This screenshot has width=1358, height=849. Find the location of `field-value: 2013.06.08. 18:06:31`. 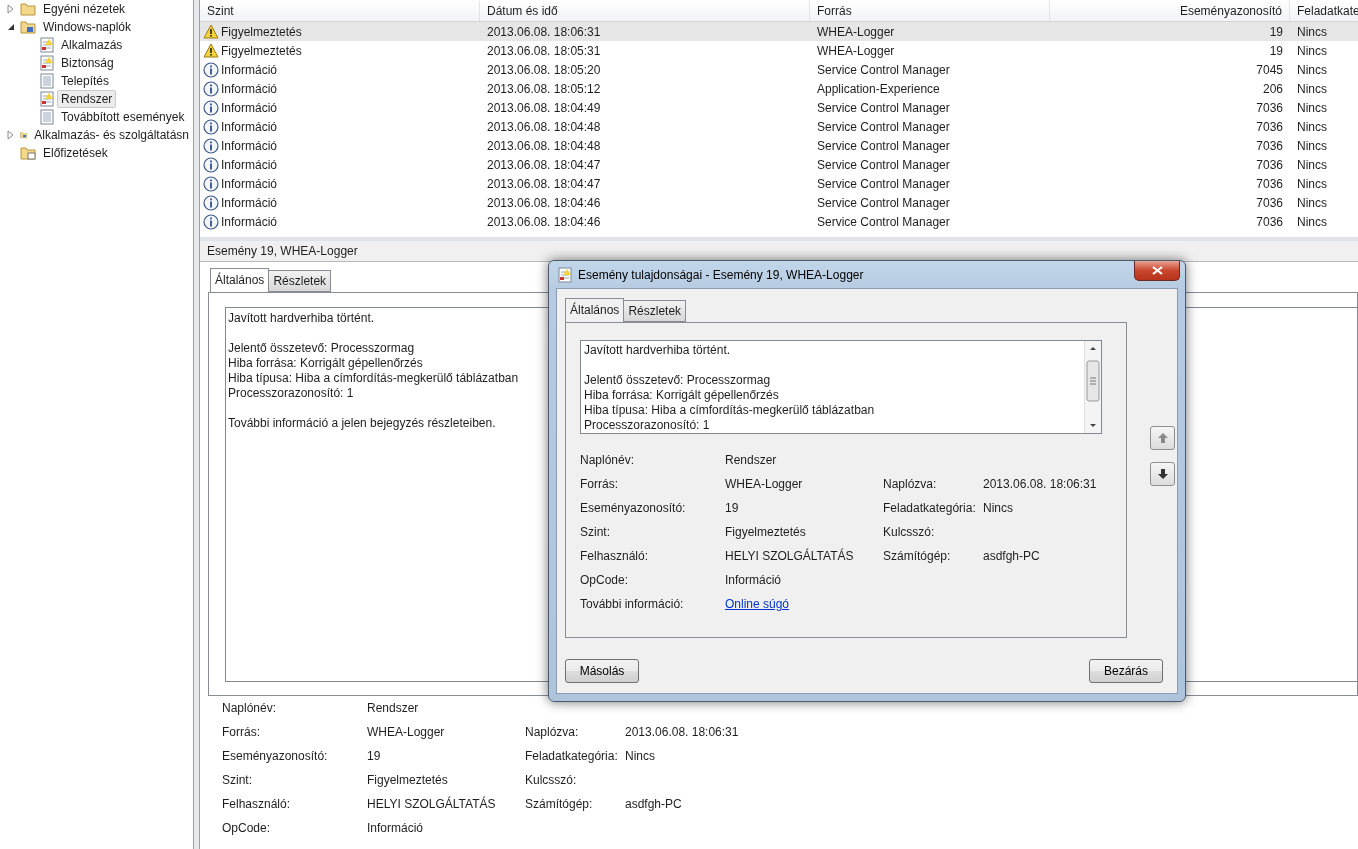

field-value: 2013.06.08. 18:06:31 is located at coordinates (1040, 484).